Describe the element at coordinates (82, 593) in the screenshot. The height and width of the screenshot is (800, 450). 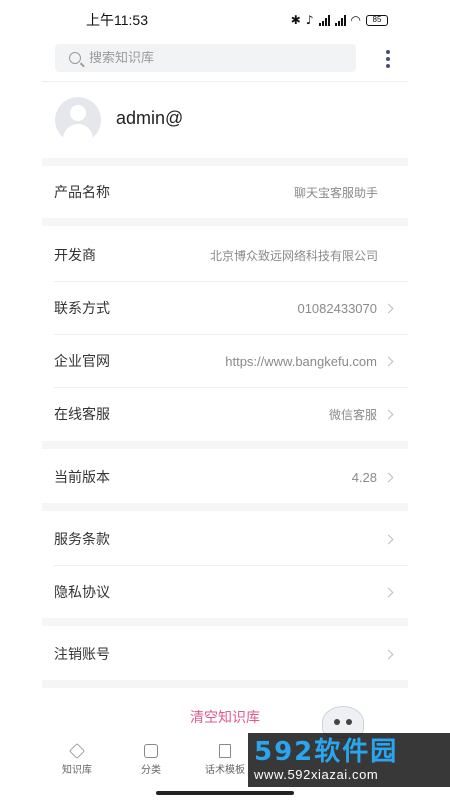
I see `row-label: 隐私协议` at that location.